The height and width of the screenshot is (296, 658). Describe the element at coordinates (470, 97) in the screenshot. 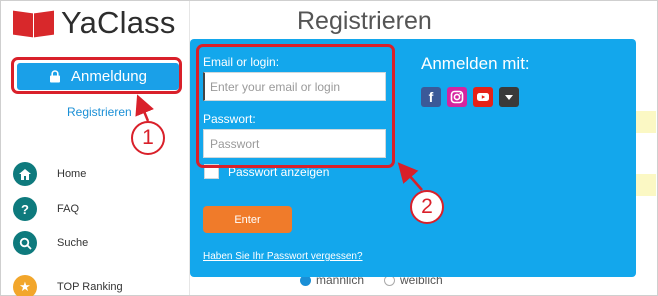

I see `social-login-buttons: f` at that location.